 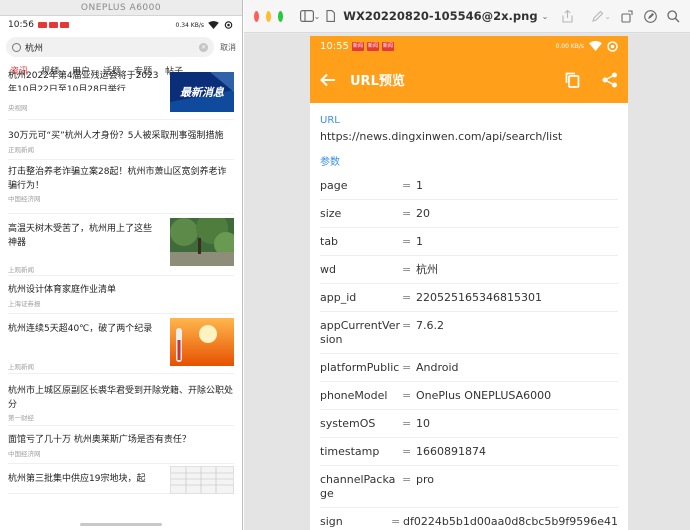 I want to click on network-speed: 0.34 KB/s, so click(x=189, y=25).